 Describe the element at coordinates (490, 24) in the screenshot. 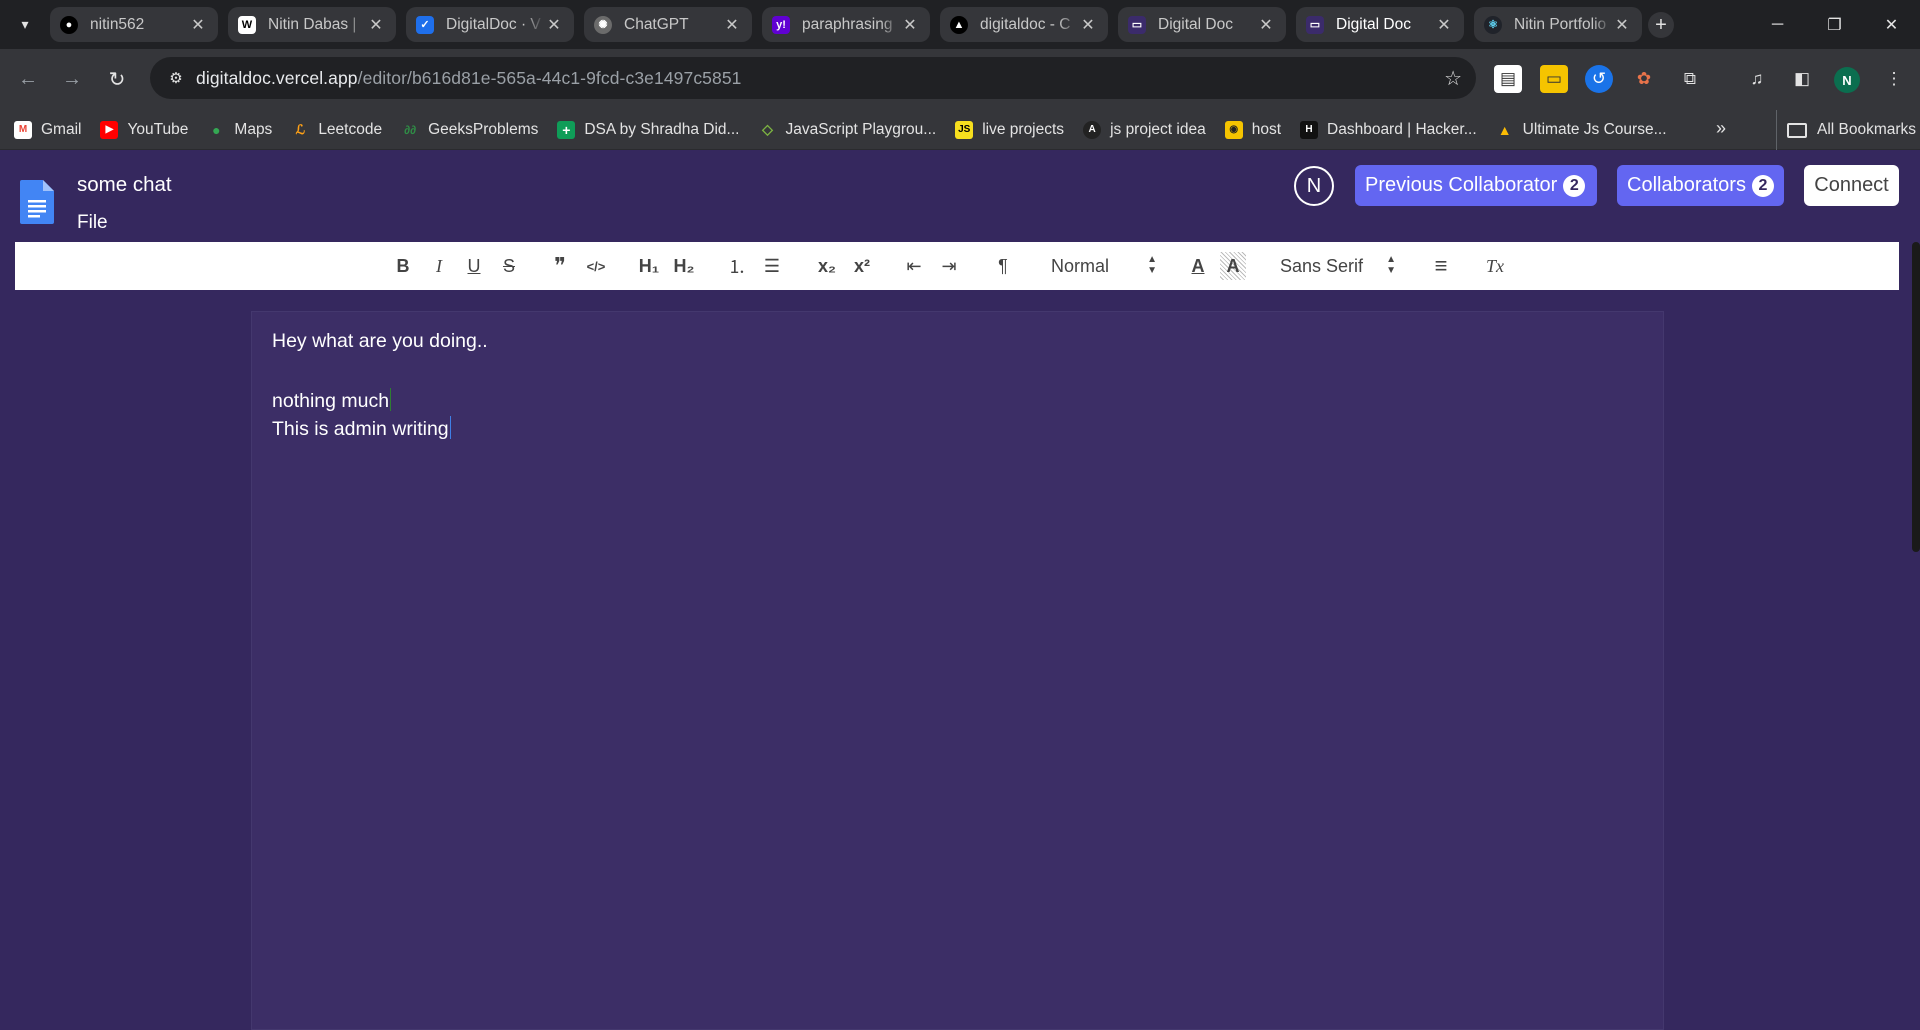

I see `browser-tab: ✓ DigitalDoc · V ✕` at that location.